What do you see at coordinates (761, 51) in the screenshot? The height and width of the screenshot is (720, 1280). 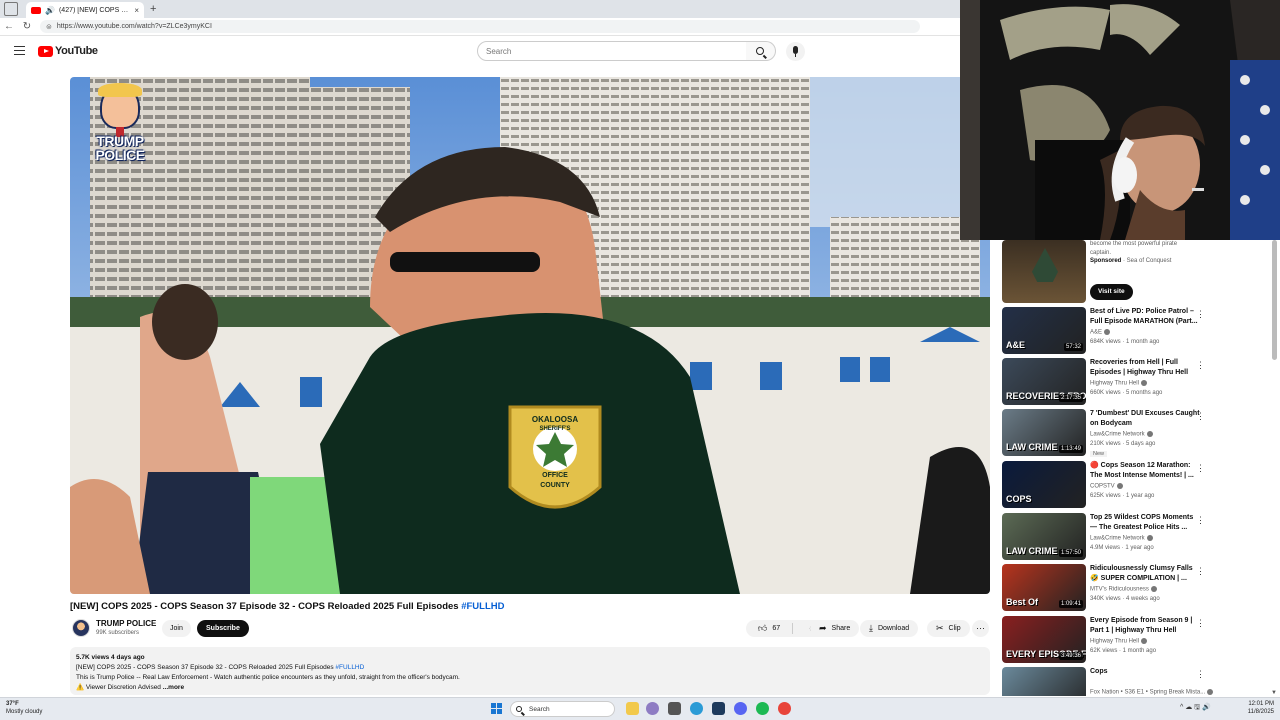 I see `search-button` at bounding box center [761, 51].